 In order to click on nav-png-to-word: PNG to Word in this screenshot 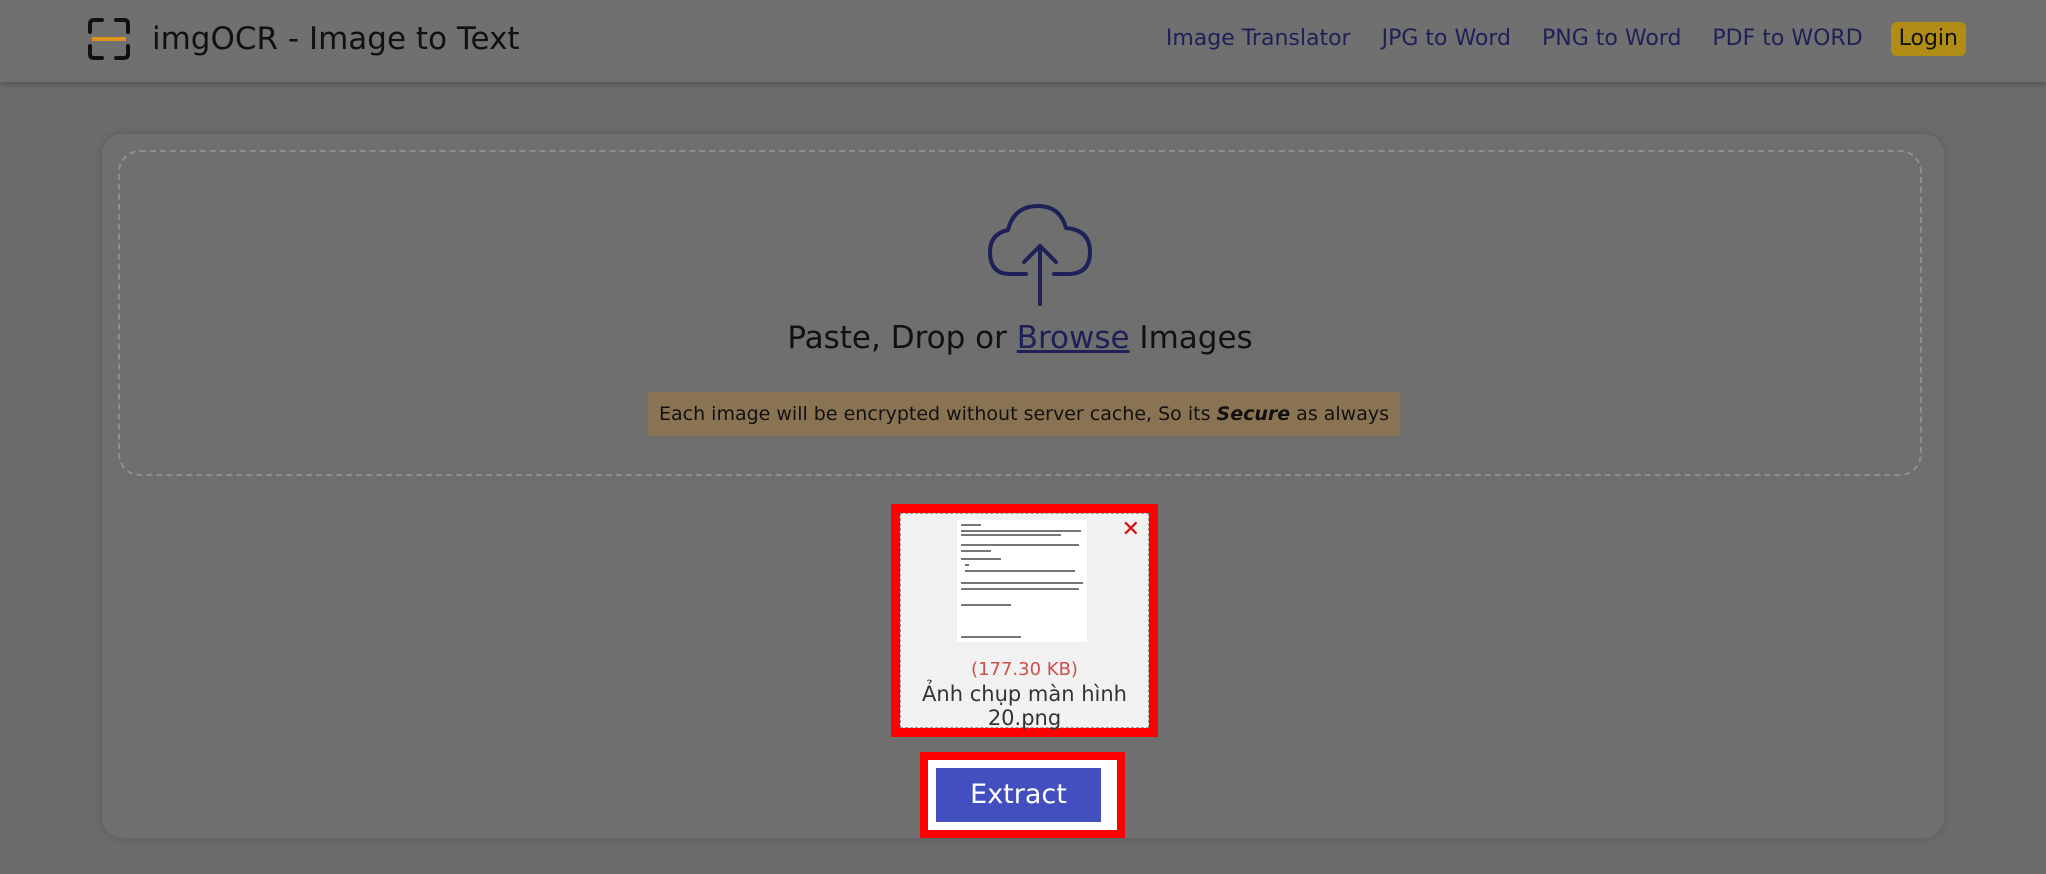, I will do `click(1611, 39)`.